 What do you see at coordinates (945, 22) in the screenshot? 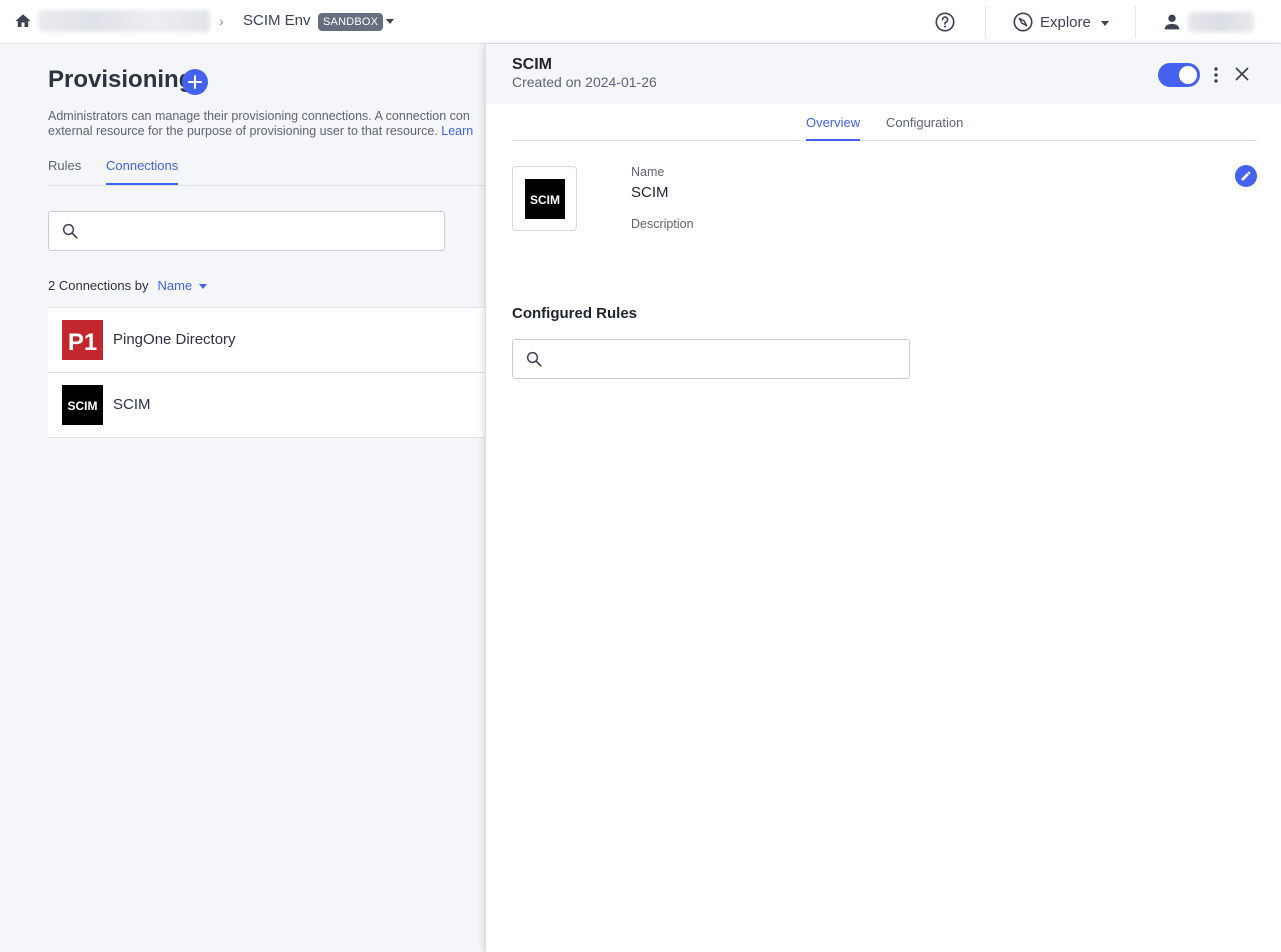
I see `help-icon` at bounding box center [945, 22].